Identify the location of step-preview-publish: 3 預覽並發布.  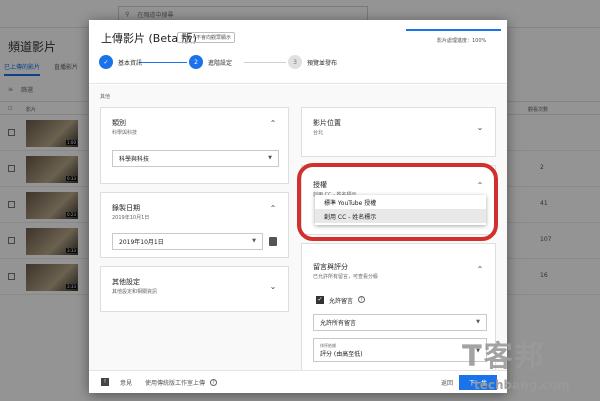
(312, 62).